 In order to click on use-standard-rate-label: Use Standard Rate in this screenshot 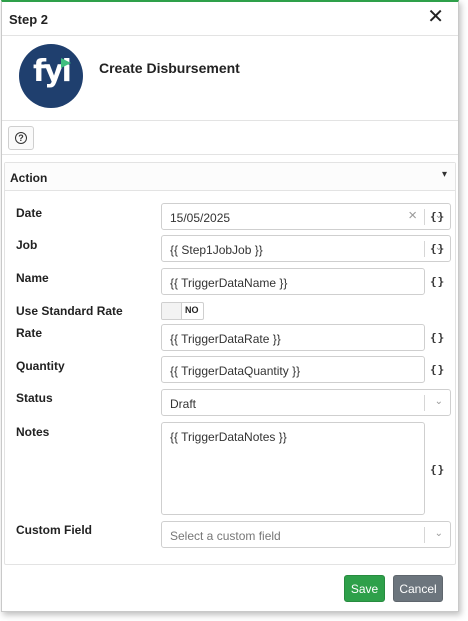, I will do `click(69, 311)`.